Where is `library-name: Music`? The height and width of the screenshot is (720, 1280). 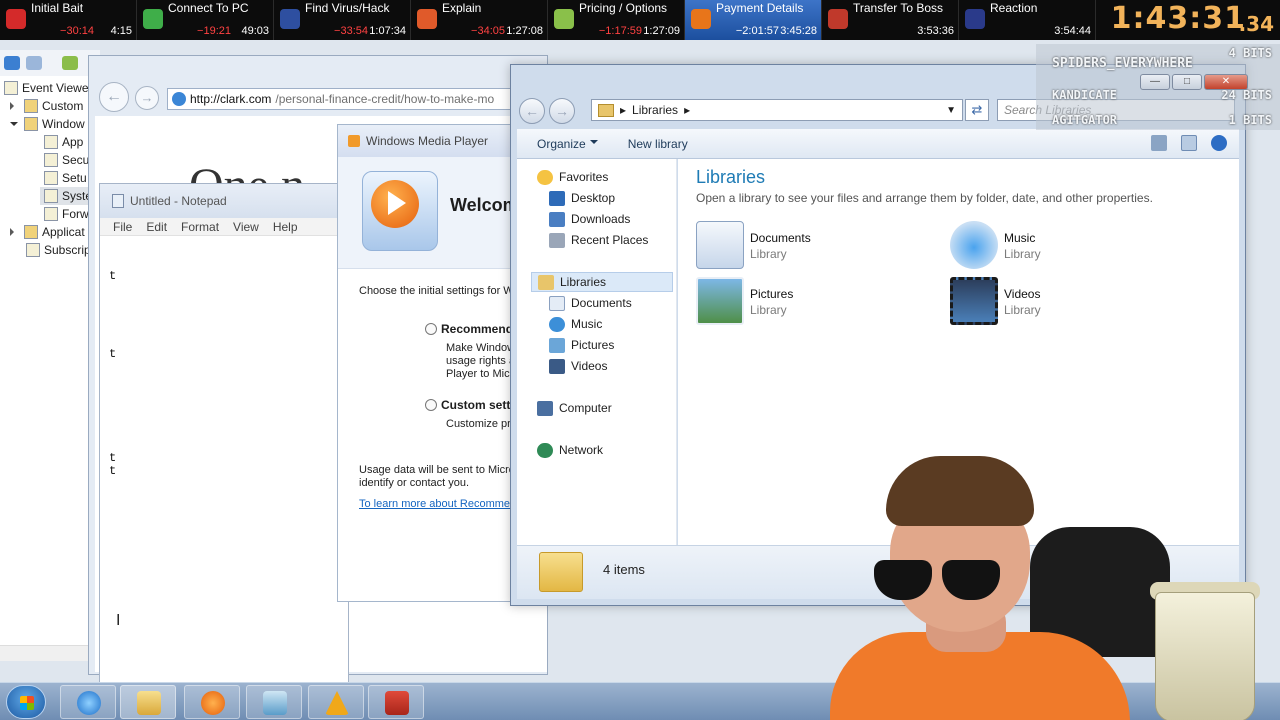
library-name: Music is located at coordinates (1020, 238).